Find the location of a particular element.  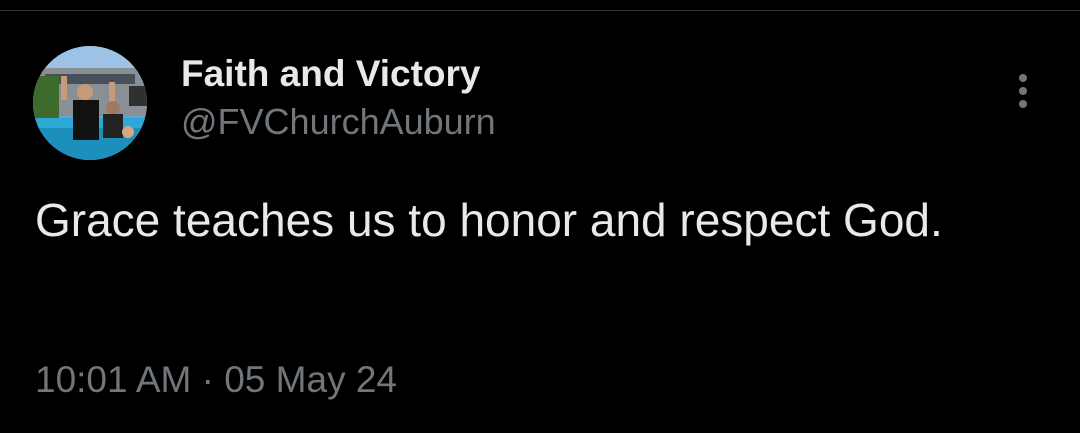

tweet-header: Faith and Victory @FVChurchAuburn is located at coordinates (338, 98).